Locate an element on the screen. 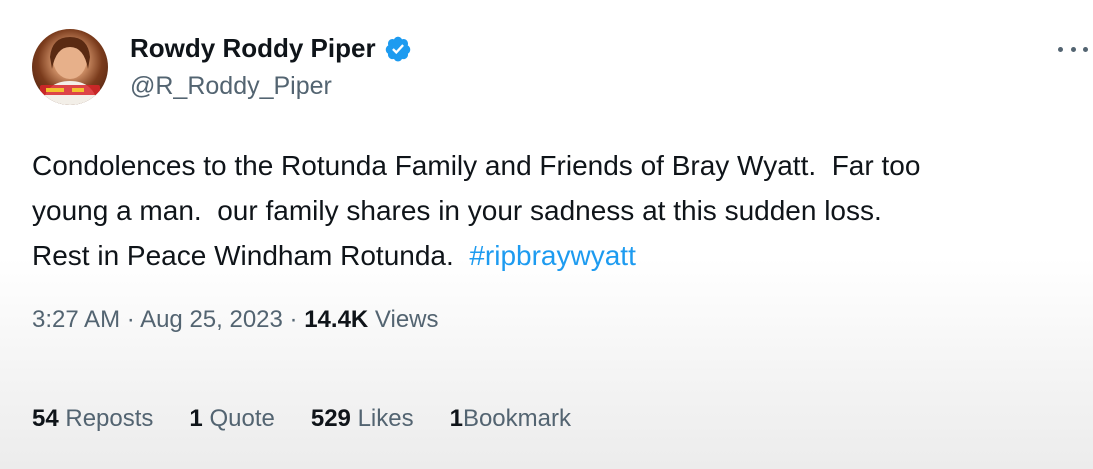  display-name-text: Rowdy Roddy Piper is located at coordinates (253, 48).